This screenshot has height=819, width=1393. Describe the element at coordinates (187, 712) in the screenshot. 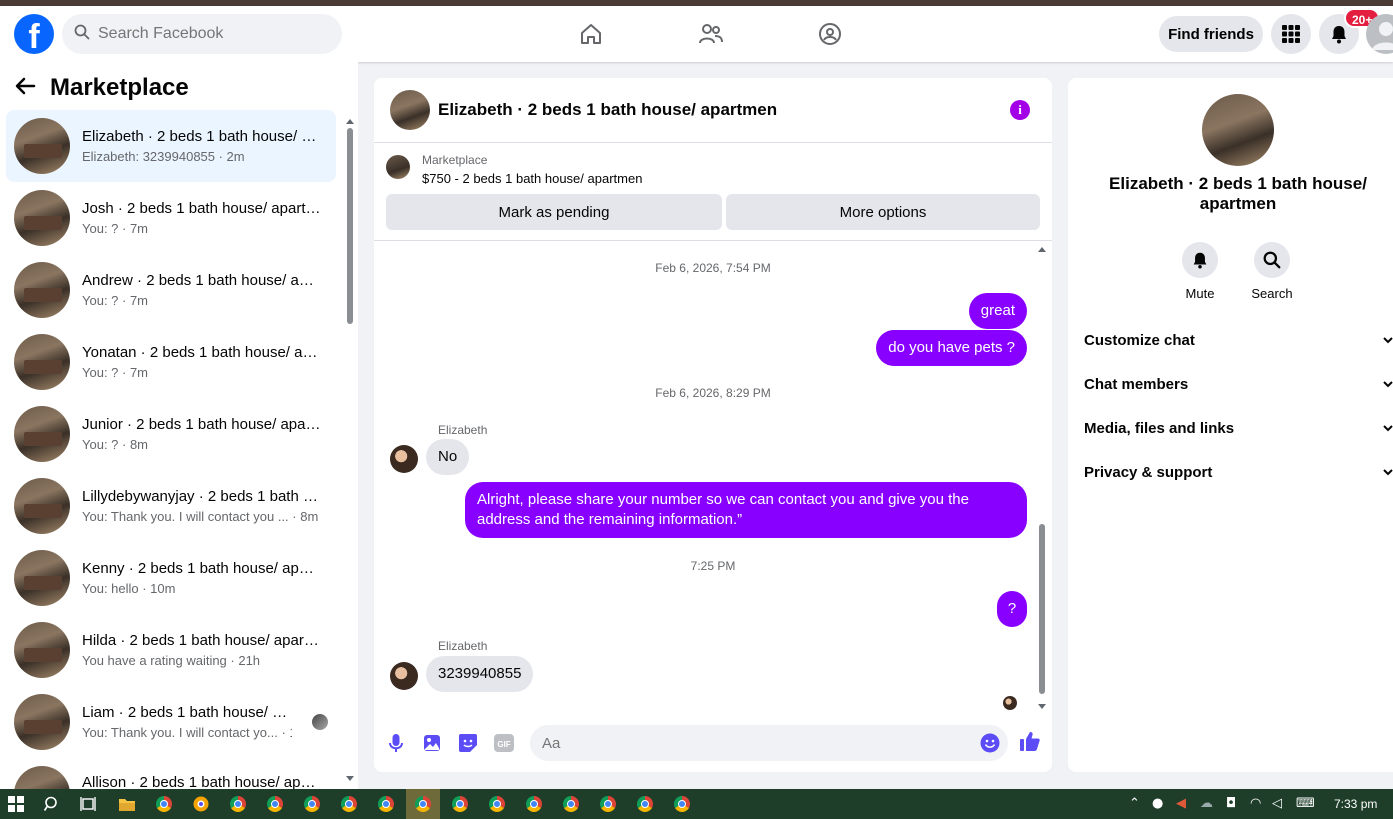

I see `conversation-title: Liam · 2 beds 1 bath house/ apartmen` at that location.